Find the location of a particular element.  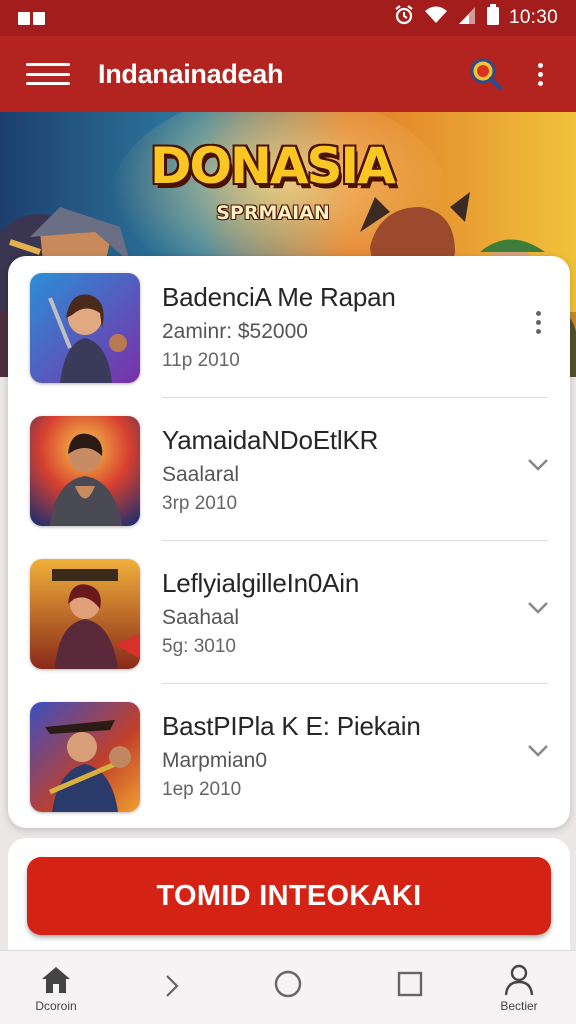

menu-button is located at coordinates (48, 74).